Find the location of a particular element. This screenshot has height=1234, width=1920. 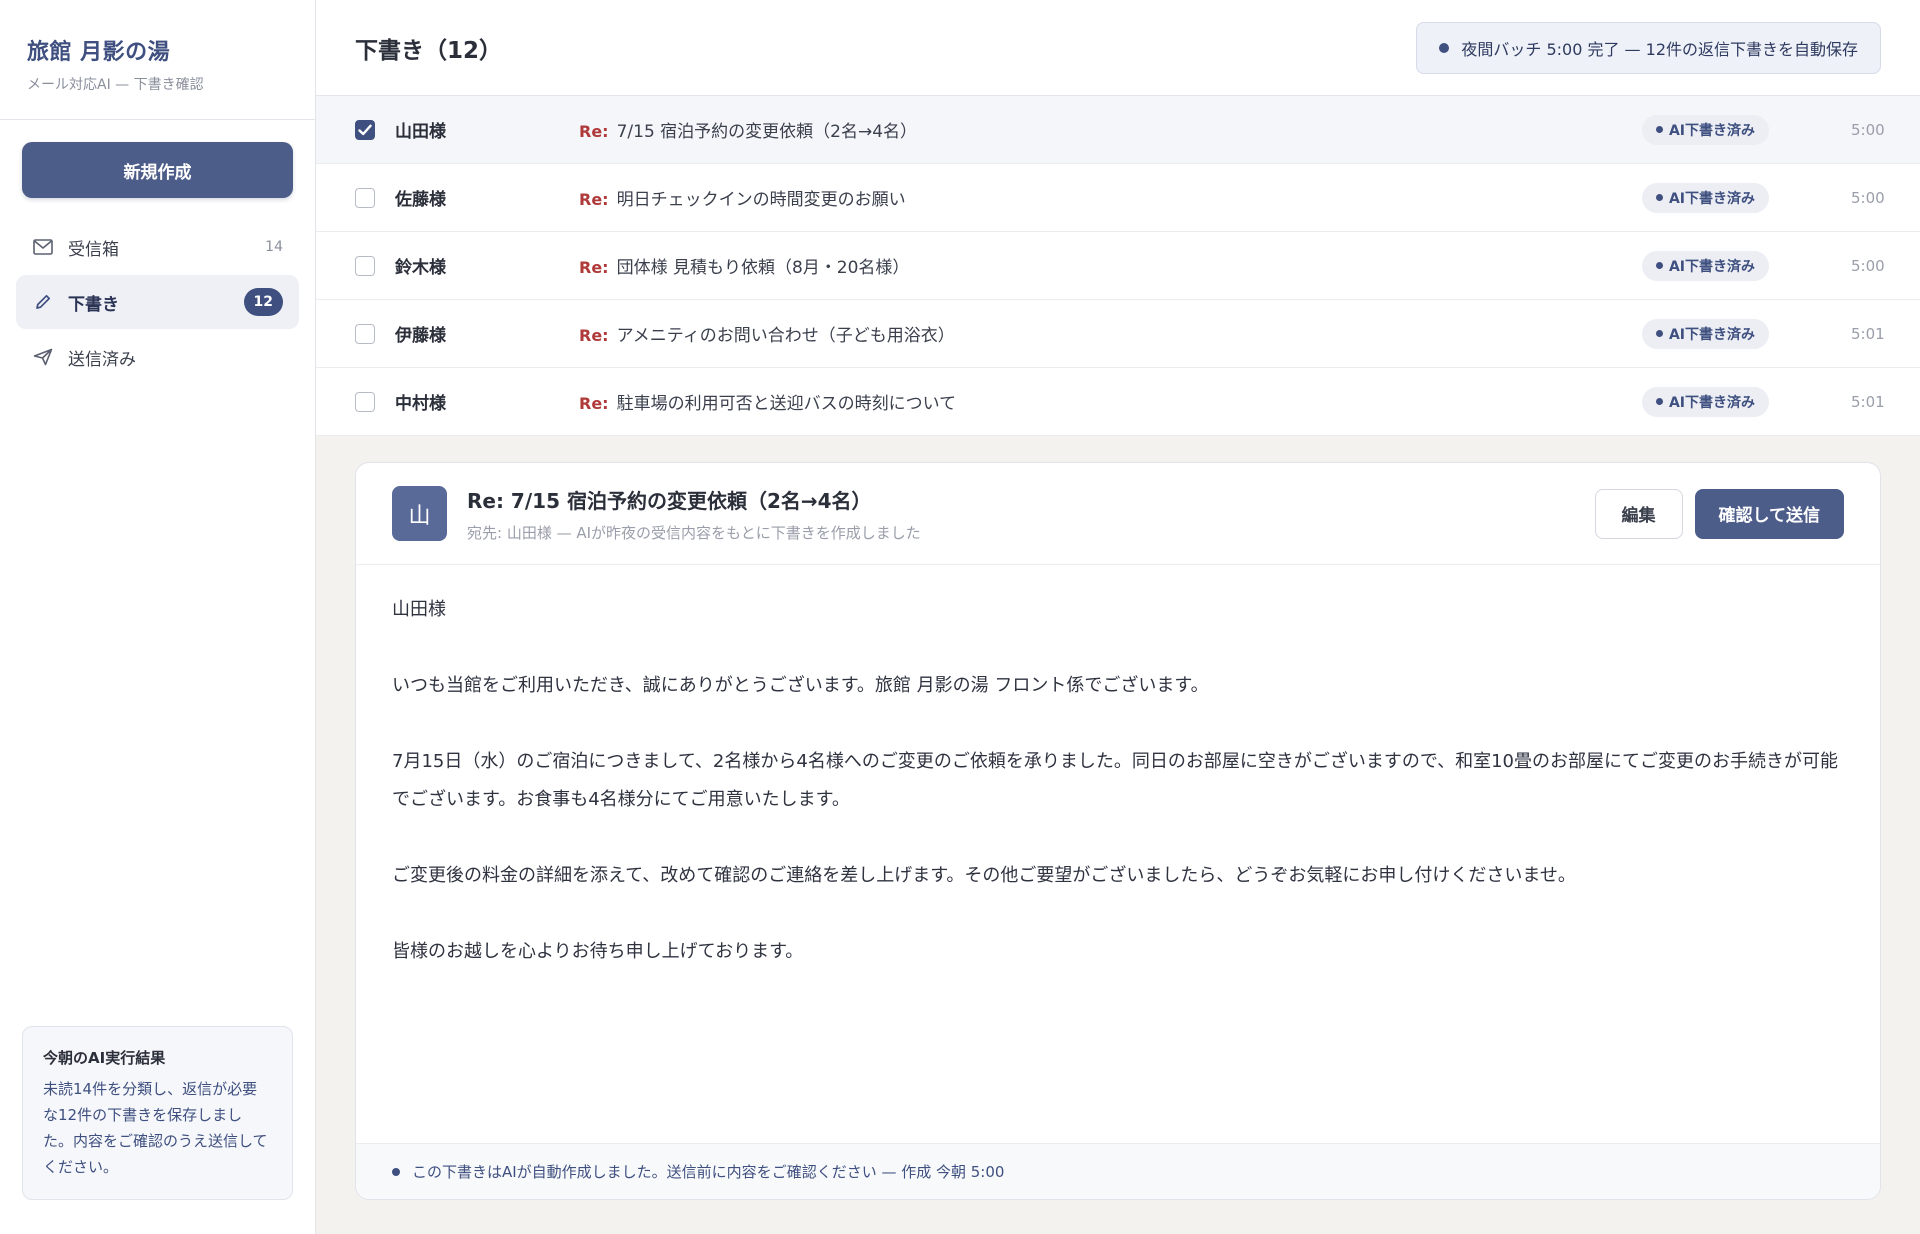

avatar: 山 is located at coordinates (419, 513).